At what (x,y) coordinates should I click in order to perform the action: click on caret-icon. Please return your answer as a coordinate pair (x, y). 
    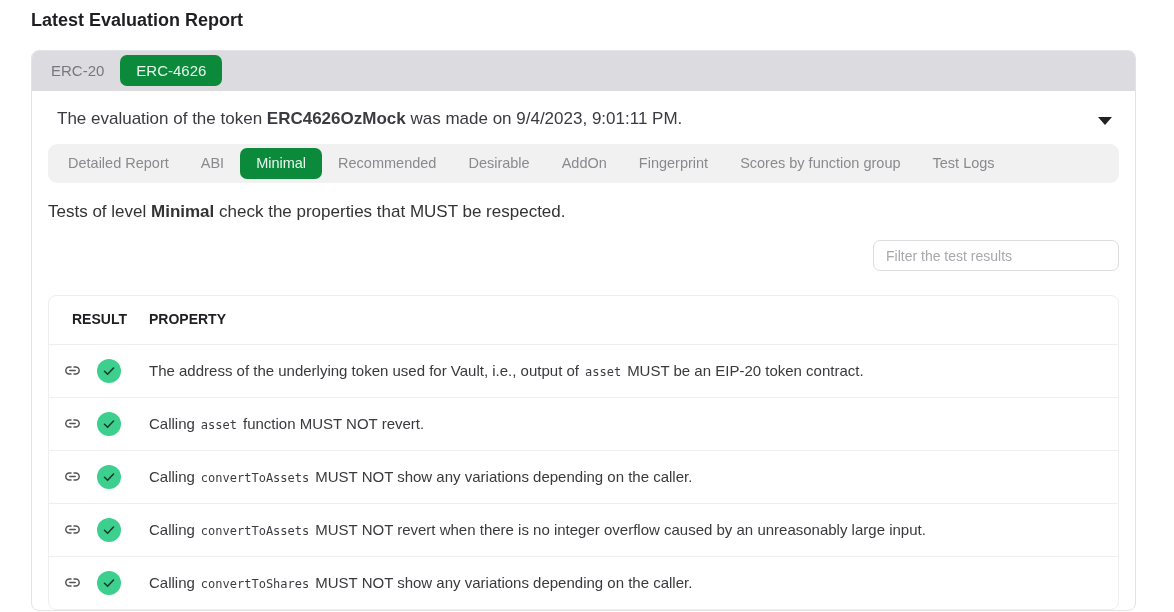
    Looking at the image, I should click on (1105, 121).